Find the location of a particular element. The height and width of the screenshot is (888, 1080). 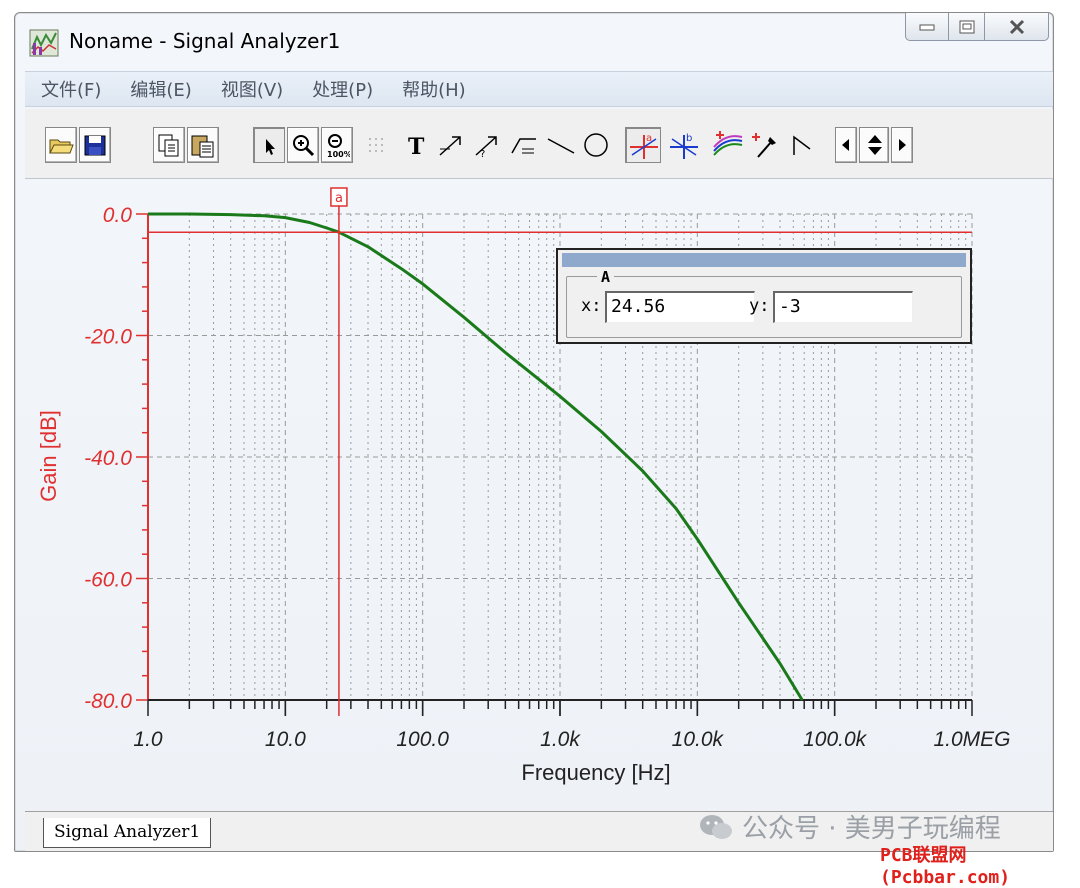

signal-analyzer-icon is located at coordinates (44, 43).